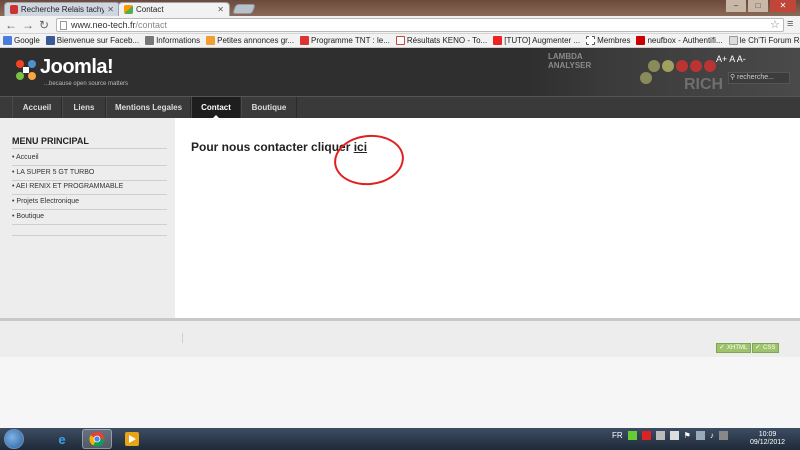  What do you see at coordinates (674, 435) in the screenshot?
I see `battery-icon` at bounding box center [674, 435].